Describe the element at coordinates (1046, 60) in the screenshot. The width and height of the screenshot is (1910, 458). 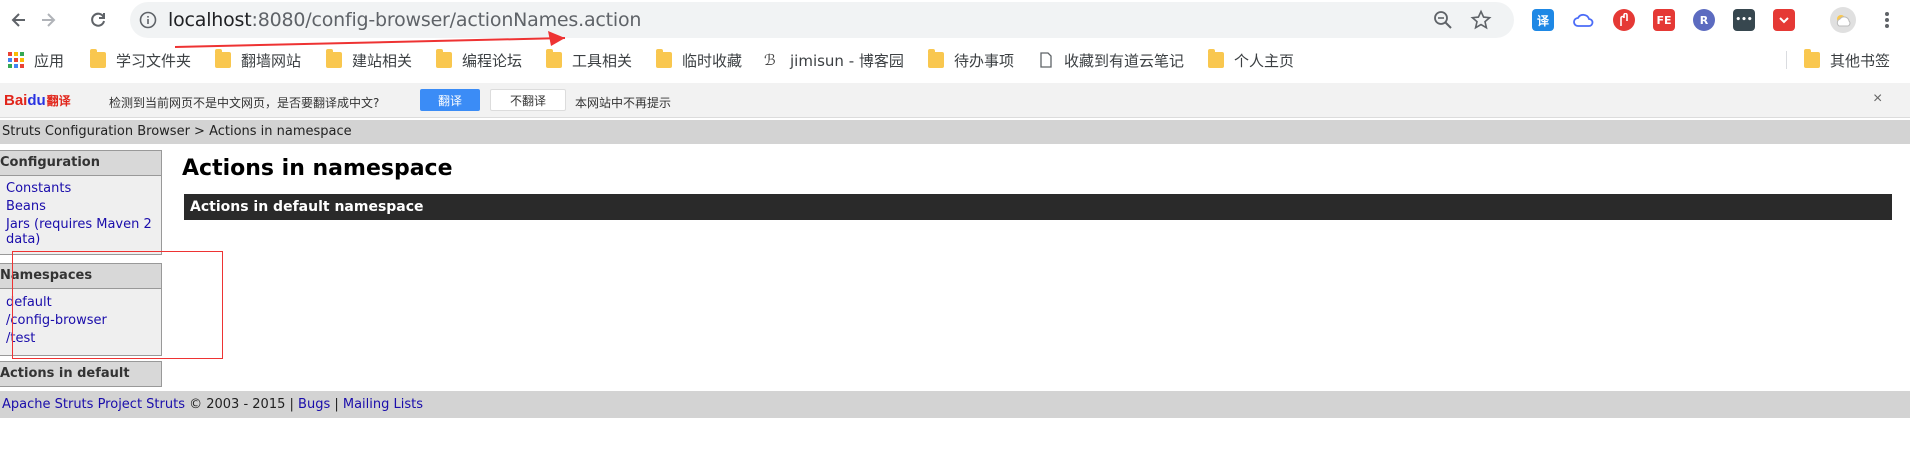
I see `page-icon` at that location.